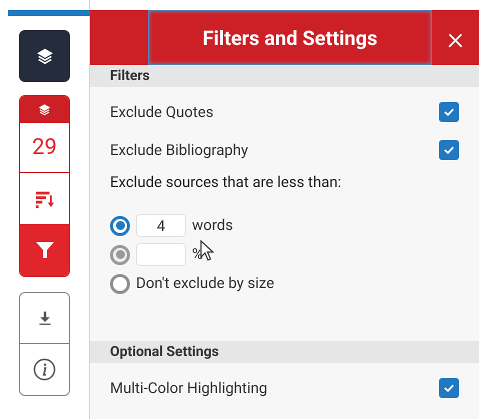  Describe the element at coordinates (161, 225) in the screenshot. I see `size-input: 4` at that location.